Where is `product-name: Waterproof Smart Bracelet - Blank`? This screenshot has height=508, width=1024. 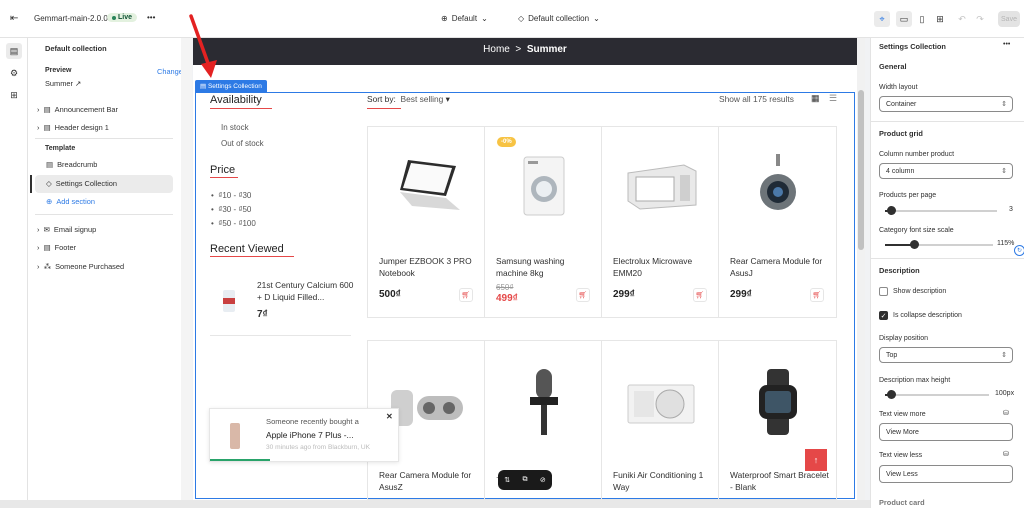
product-name: Waterproof Smart Bracelet - Blank is located at coordinates (780, 481).